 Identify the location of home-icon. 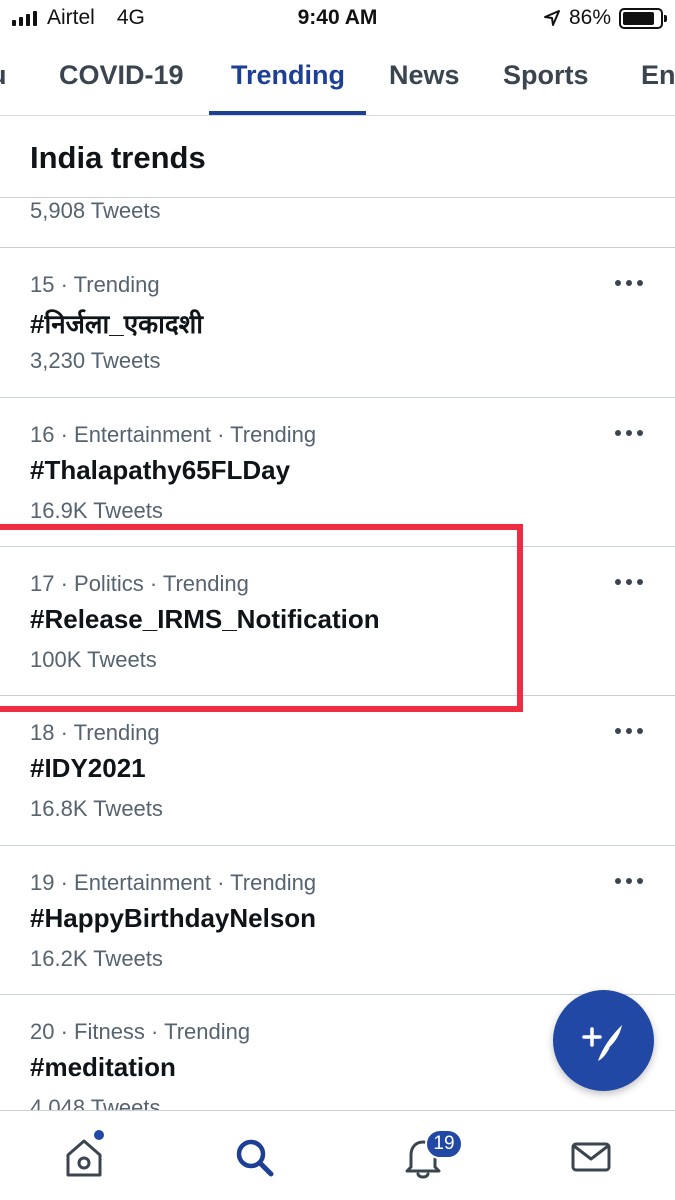
(84, 1158).